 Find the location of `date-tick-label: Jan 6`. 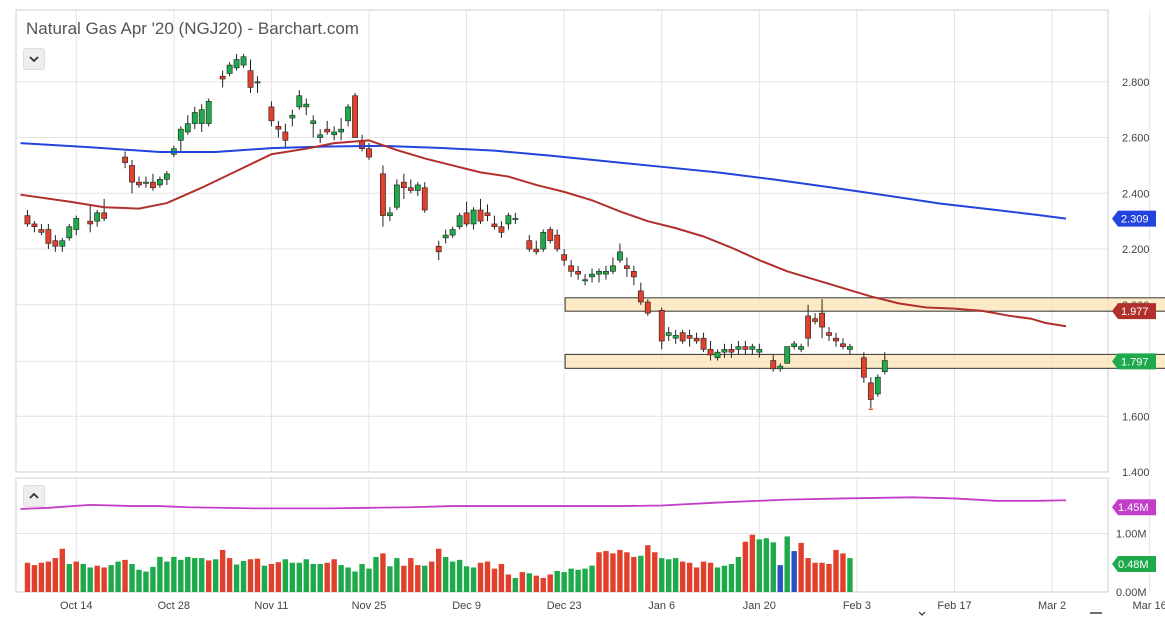

date-tick-label: Jan 6 is located at coordinates (661, 606).